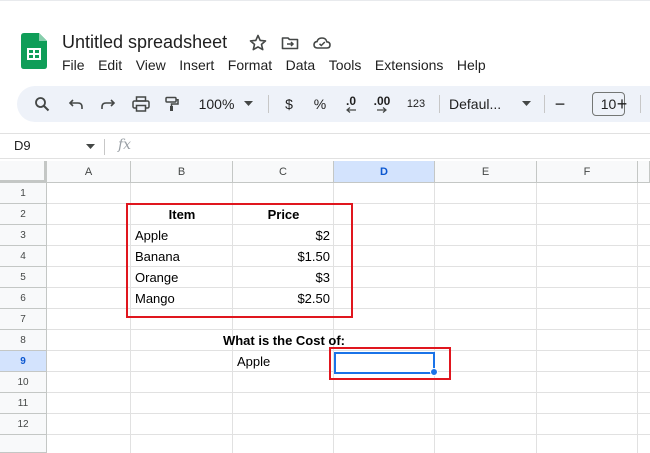 This screenshot has height=453, width=650. What do you see at coordinates (182, 298) in the screenshot?
I see `table-cell-item: Mango` at bounding box center [182, 298].